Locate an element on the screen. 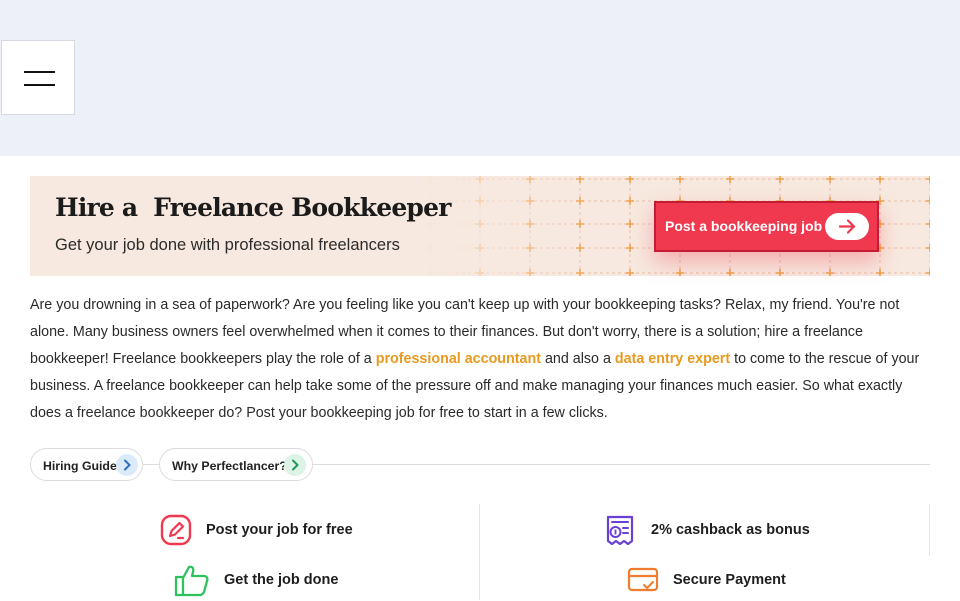 Image resolution: width=960 pixels, height=601 pixels. feature-label: Secure Payment is located at coordinates (729, 580).